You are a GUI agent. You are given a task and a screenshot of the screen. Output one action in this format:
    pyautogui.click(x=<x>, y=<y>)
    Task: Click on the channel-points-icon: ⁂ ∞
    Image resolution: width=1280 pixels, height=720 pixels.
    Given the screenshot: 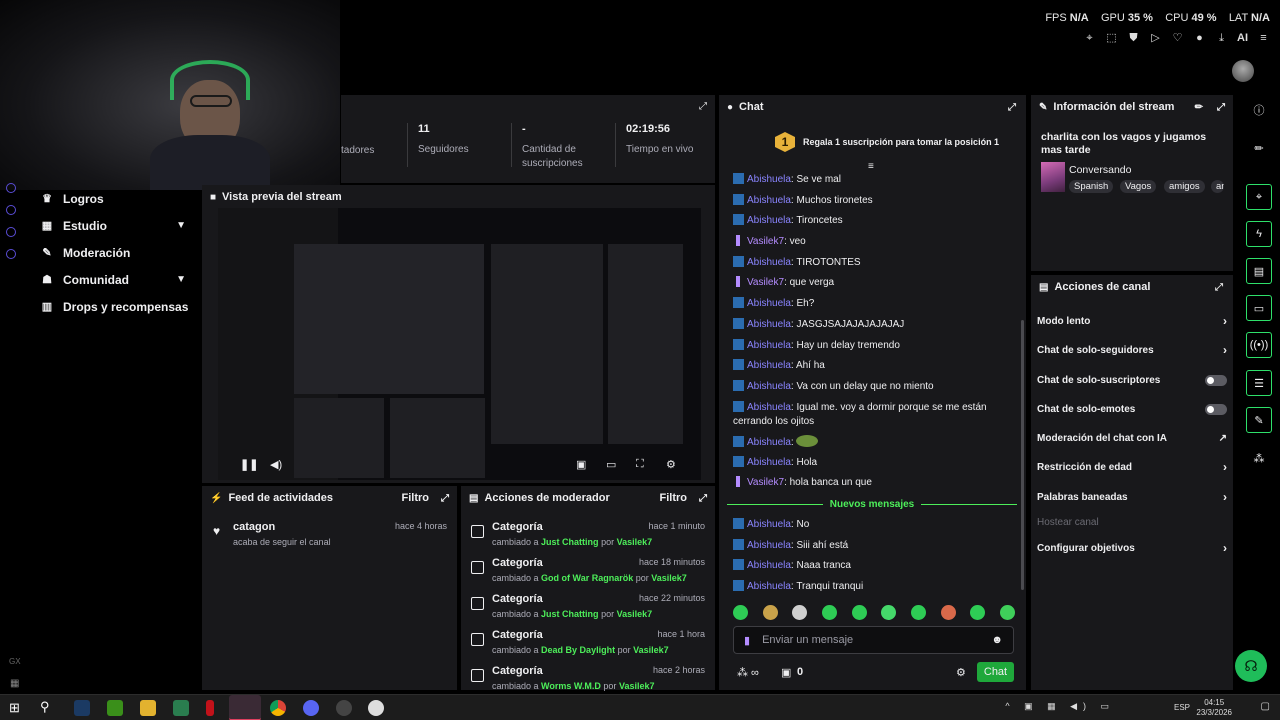 What is the action you would take?
    pyautogui.click(x=748, y=672)
    